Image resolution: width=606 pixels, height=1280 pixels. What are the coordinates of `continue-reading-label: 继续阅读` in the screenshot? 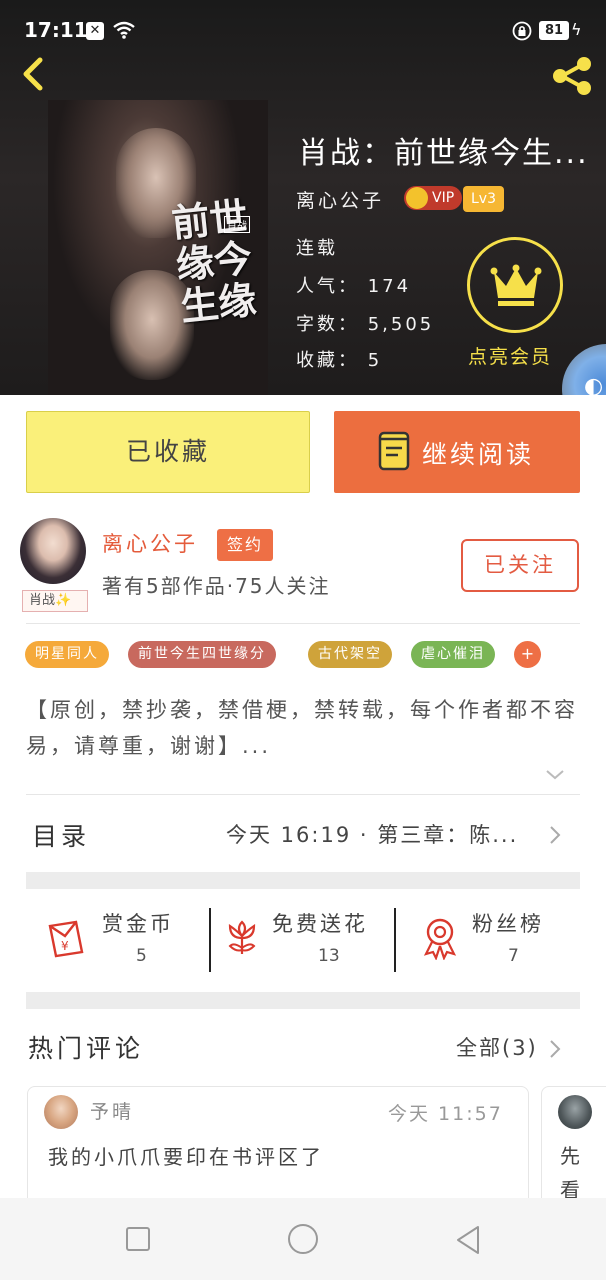 It's located at (478, 454).